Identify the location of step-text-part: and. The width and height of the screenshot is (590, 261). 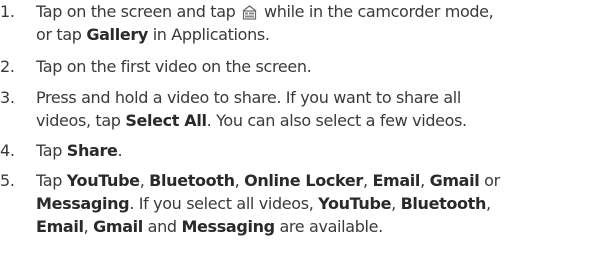
(162, 226).